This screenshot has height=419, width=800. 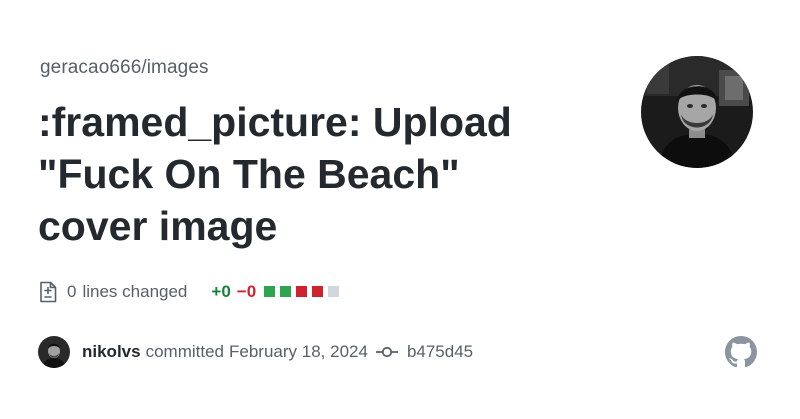 What do you see at coordinates (48, 292) in the screenshot?
I see `file-diff-icon` at bounding box center [48, 292].